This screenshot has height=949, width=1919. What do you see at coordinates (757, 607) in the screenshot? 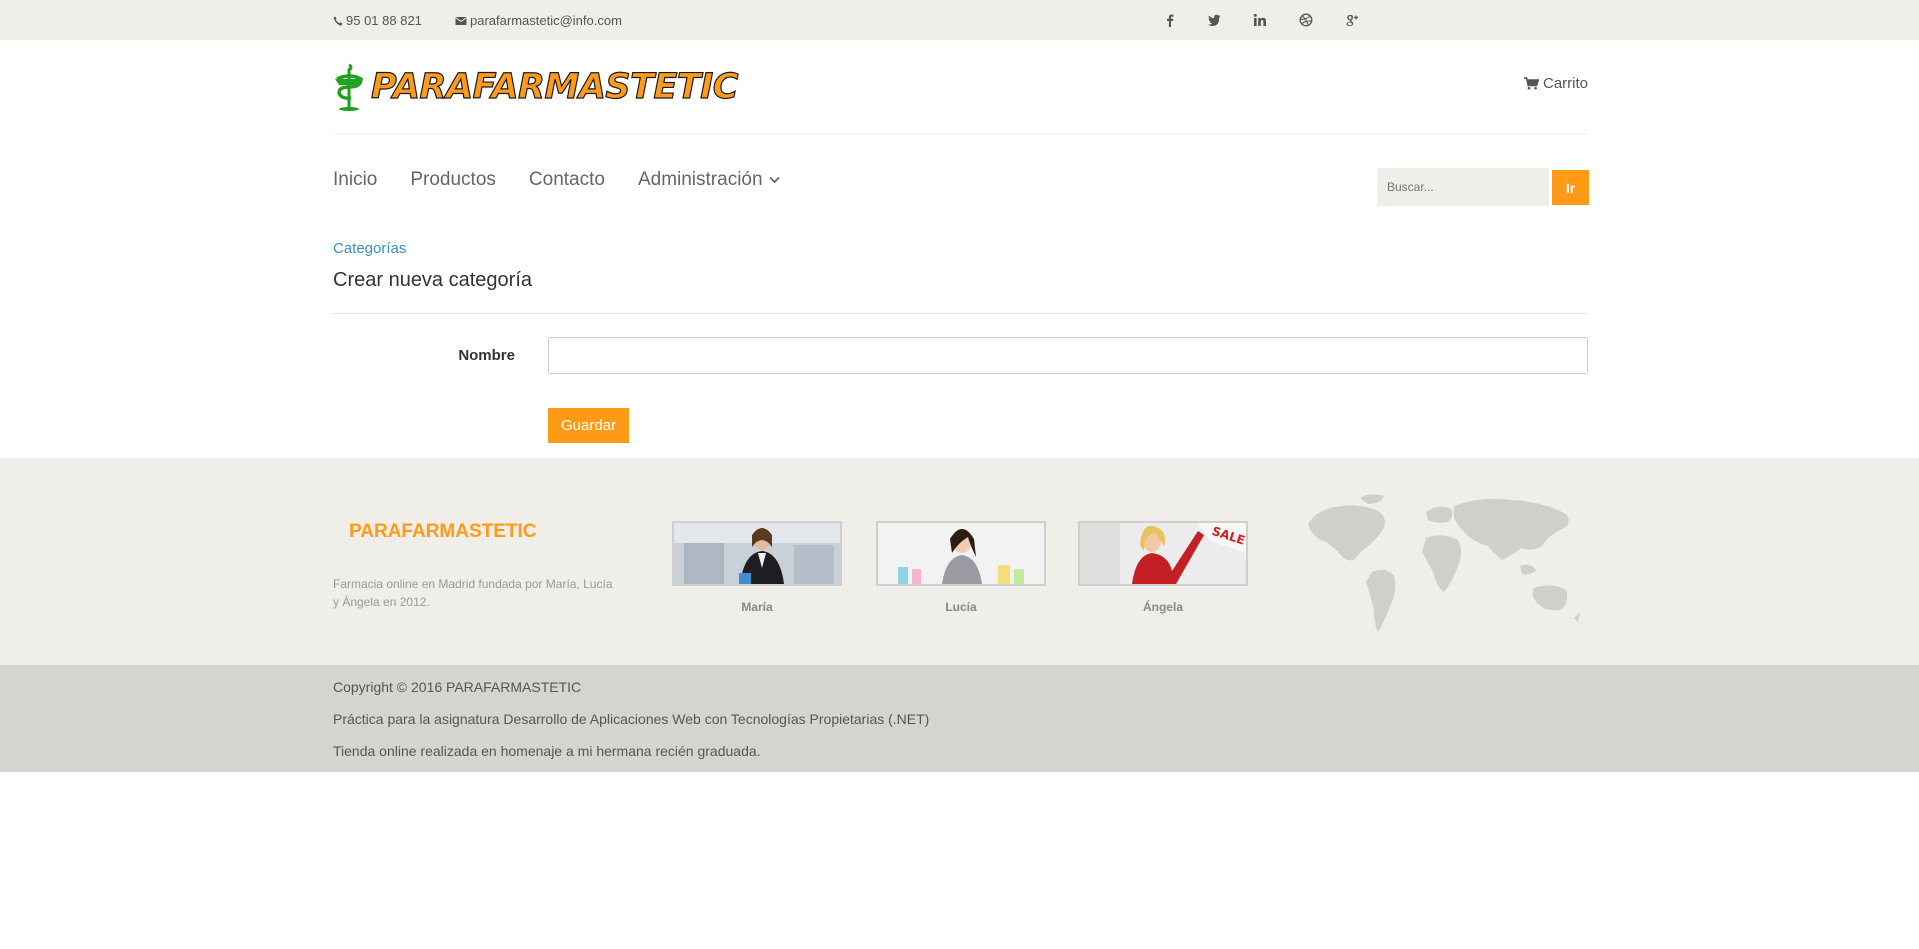
I see `member-name: María` at bounding box center [757, 607].